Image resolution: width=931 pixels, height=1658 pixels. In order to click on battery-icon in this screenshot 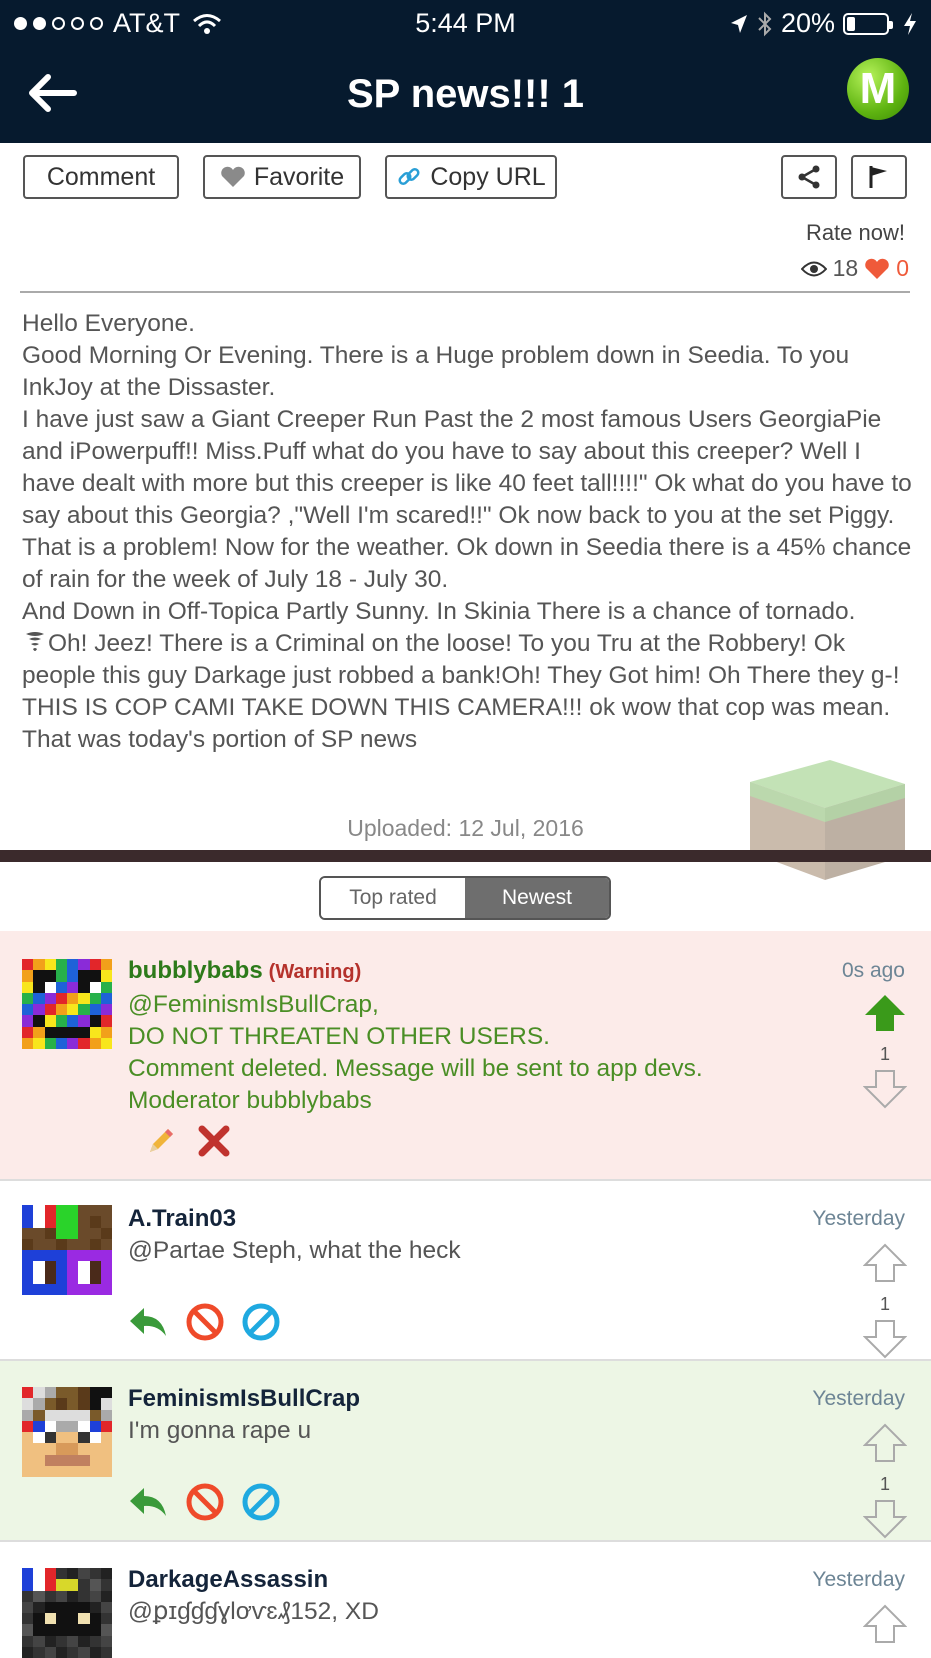, I will do `click(868, 23)`.